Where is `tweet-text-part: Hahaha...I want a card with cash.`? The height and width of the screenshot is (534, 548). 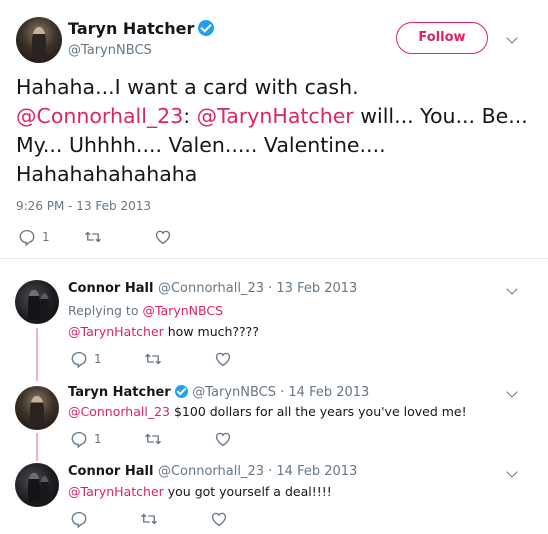
tweet-text-part: Hahaha...I want a card with cash. is located at coordinates (187, 87).